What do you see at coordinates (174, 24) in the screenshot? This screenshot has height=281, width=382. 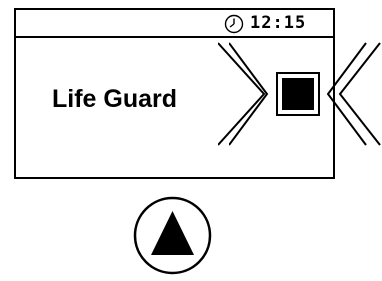 I see `status-bar: 12:15` at bounding box center [174, 24].